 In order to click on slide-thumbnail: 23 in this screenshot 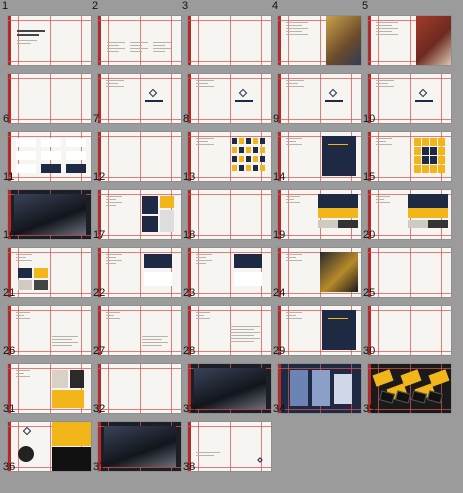, I will do `click(227, 273)`.